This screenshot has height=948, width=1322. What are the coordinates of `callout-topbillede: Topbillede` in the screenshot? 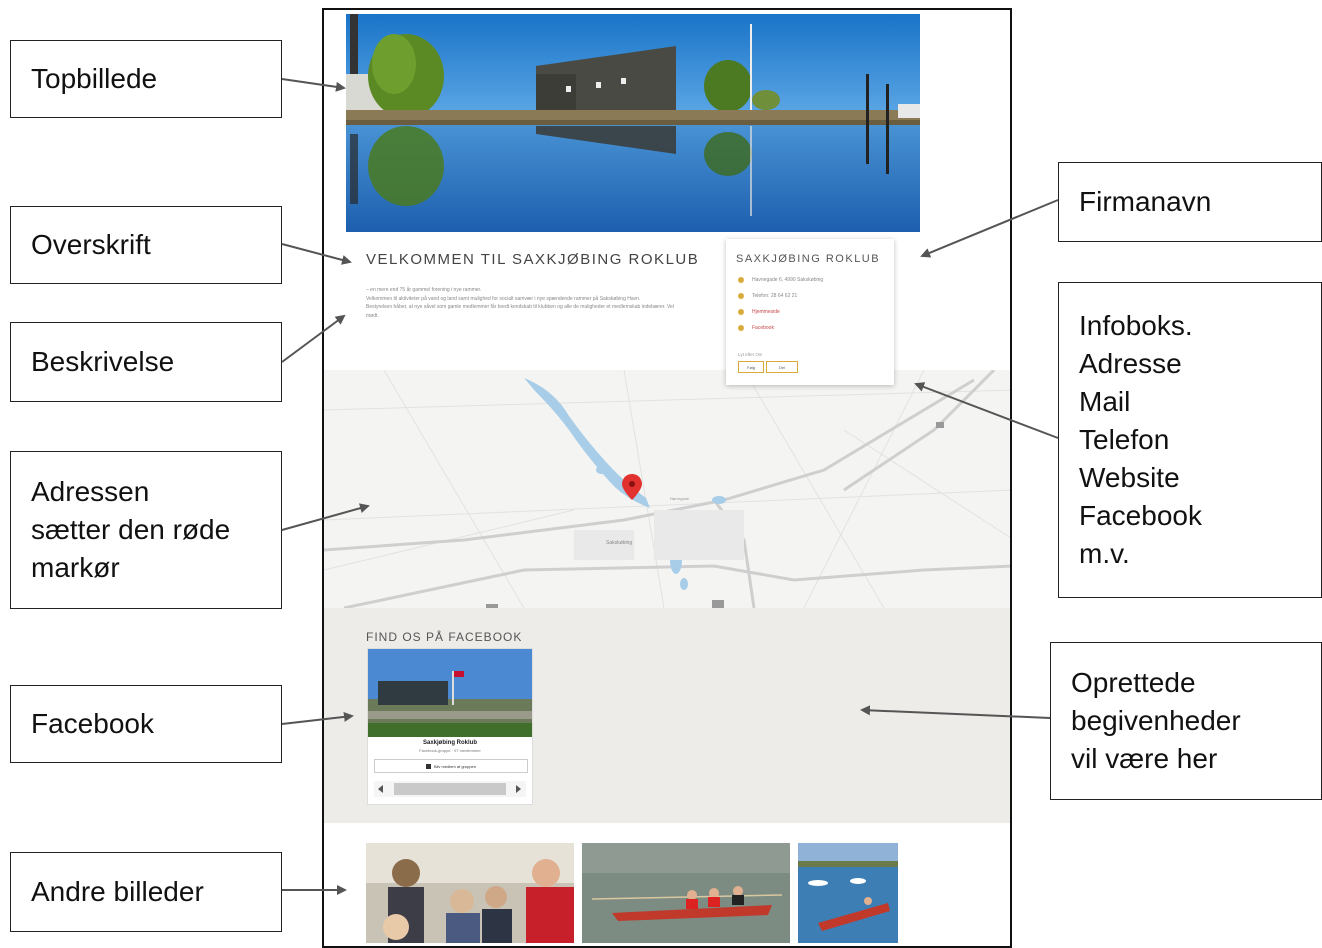 It's located at (146, 79).